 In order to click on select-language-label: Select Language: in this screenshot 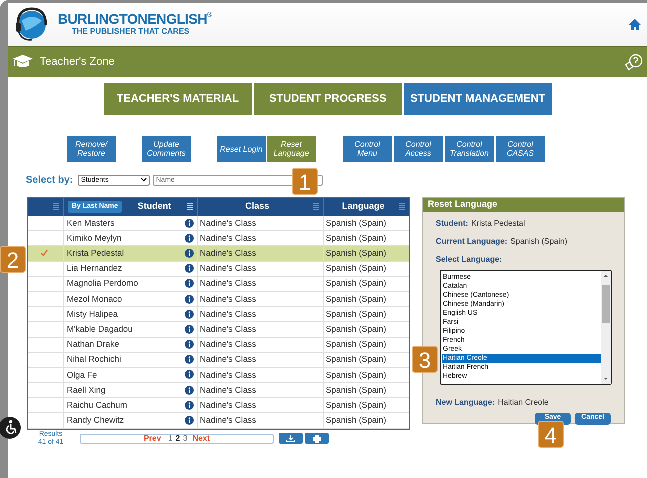, I will do `click(469, 260)`.